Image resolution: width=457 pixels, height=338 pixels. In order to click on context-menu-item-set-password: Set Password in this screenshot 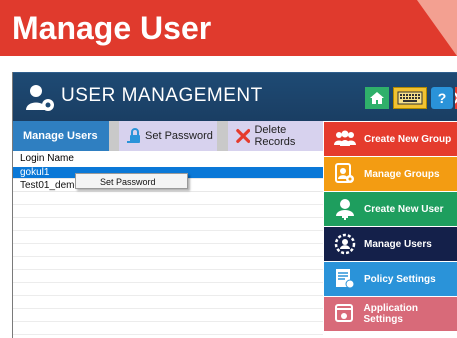, I will do `click(128, 182)`.